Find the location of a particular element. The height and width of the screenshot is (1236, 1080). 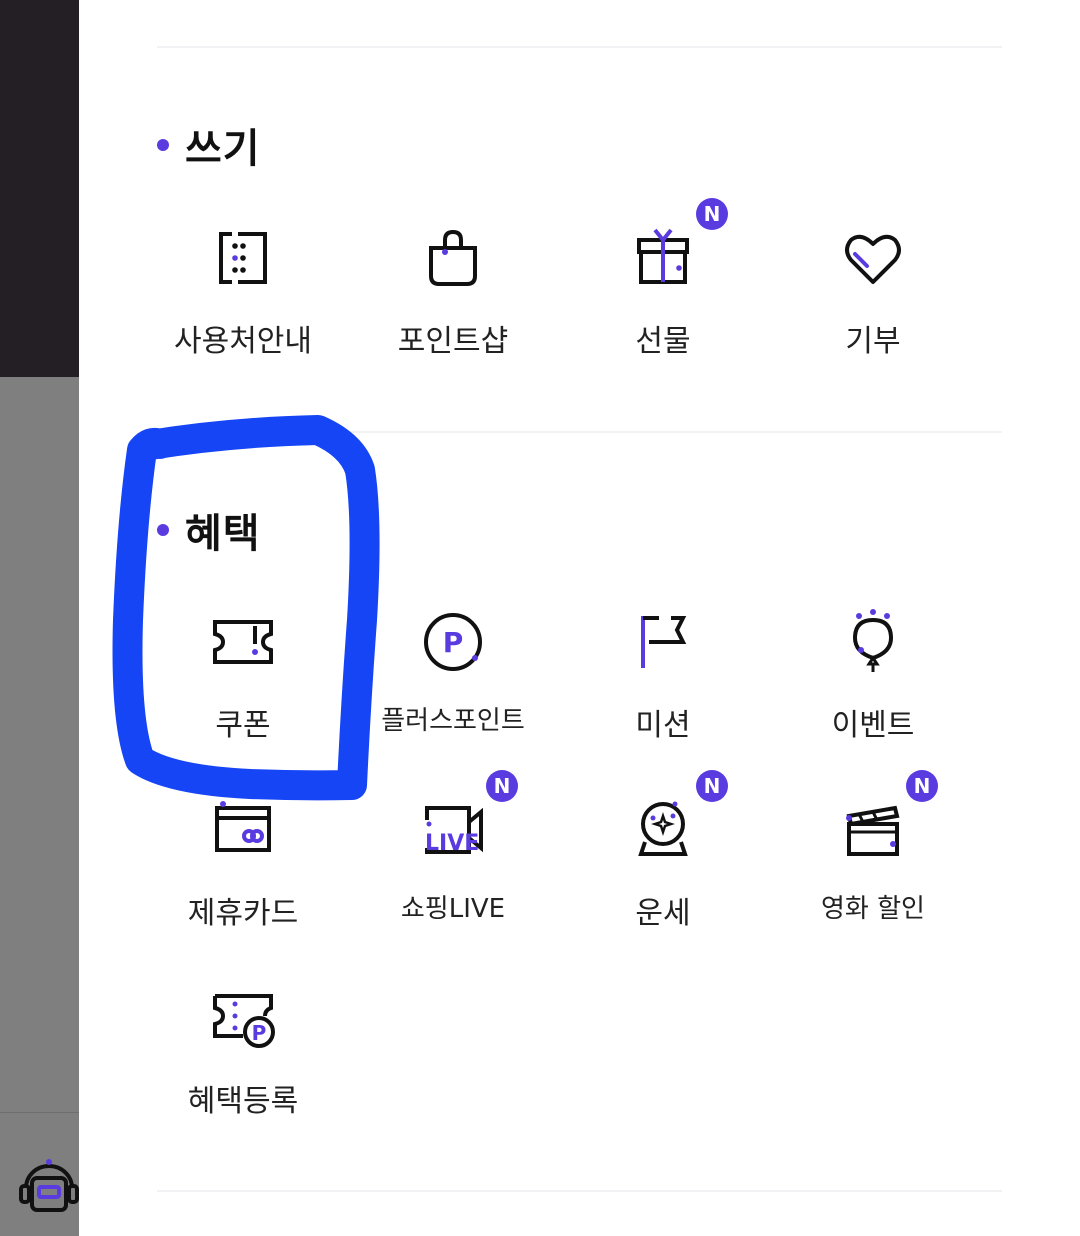

menu-item-partner-card: 제휴카드 is located at coordinates (243, 869).